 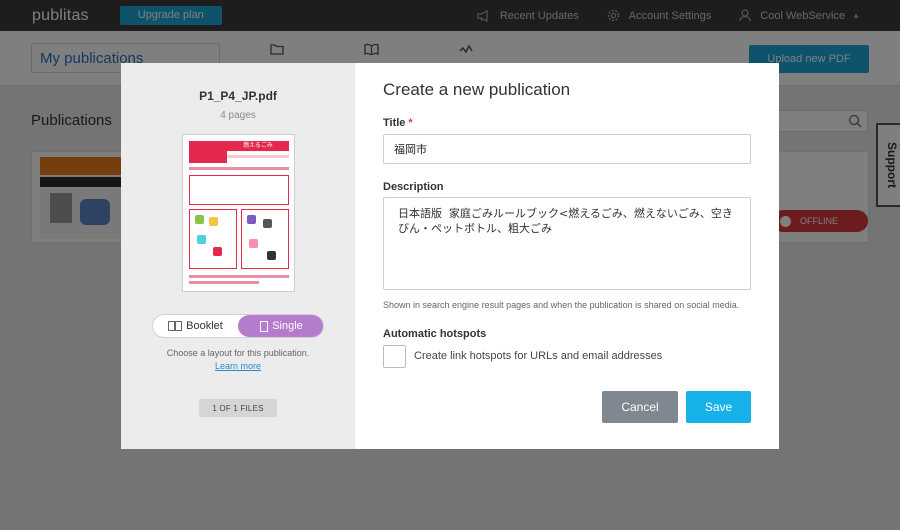 I want to click on layout-option-booklet: Booklet, so click(x=195, y=326).